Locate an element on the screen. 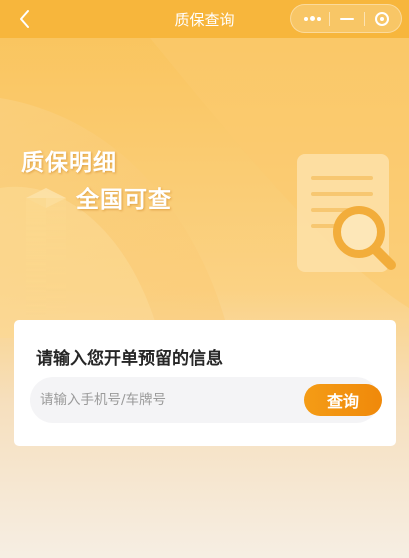 The image size is (409, 558). more-dots-icon is located at coordinates (312, 18).